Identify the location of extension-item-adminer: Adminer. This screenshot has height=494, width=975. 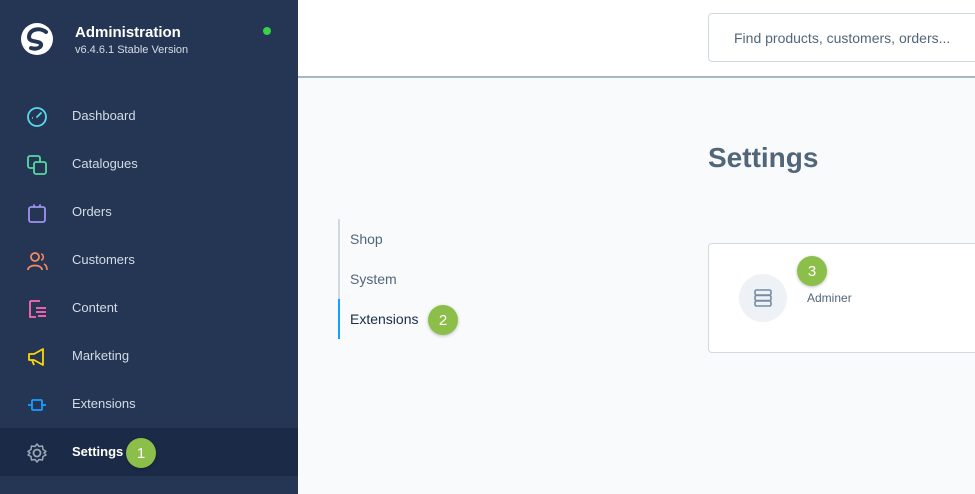
(842, 298).